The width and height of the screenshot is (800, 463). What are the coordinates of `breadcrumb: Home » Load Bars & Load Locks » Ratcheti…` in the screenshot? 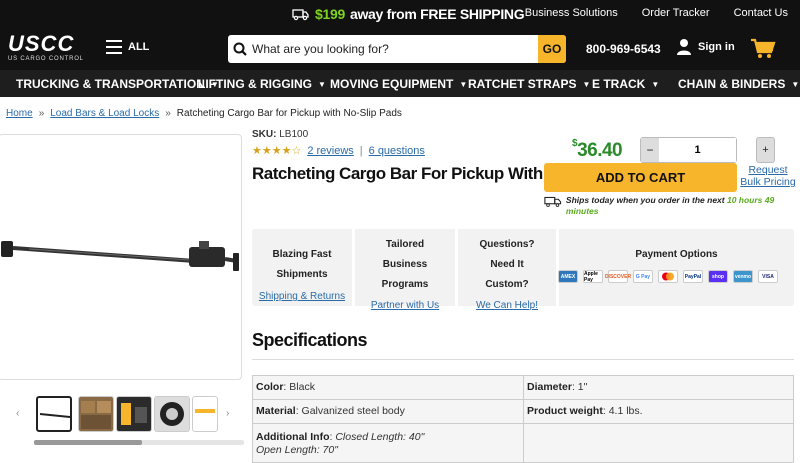 It's located at (204, 113).